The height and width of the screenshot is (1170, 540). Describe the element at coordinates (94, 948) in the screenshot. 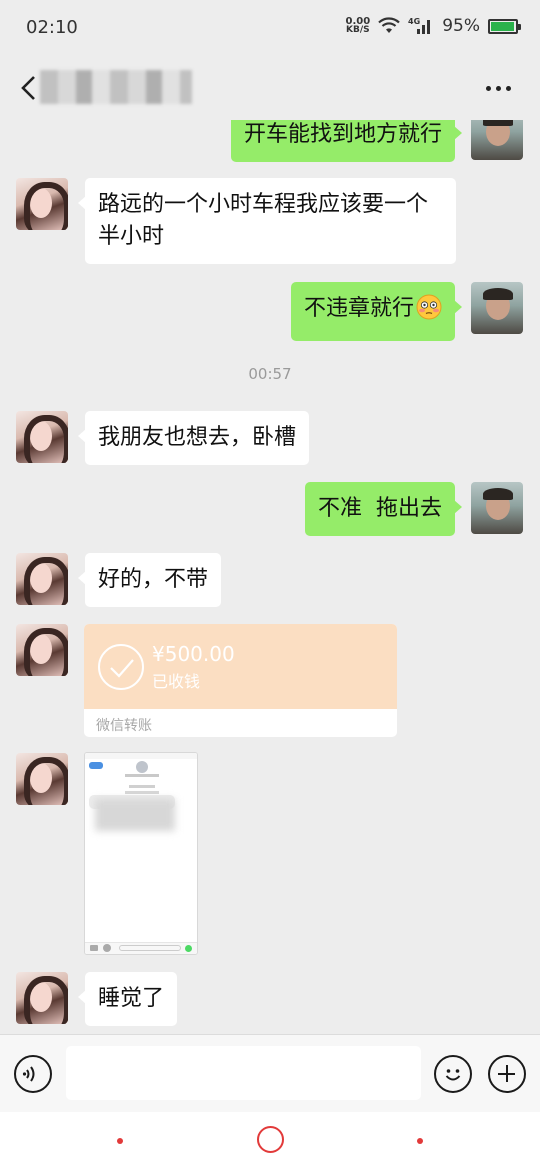

I see `screenshot-camera-icon` at that location.